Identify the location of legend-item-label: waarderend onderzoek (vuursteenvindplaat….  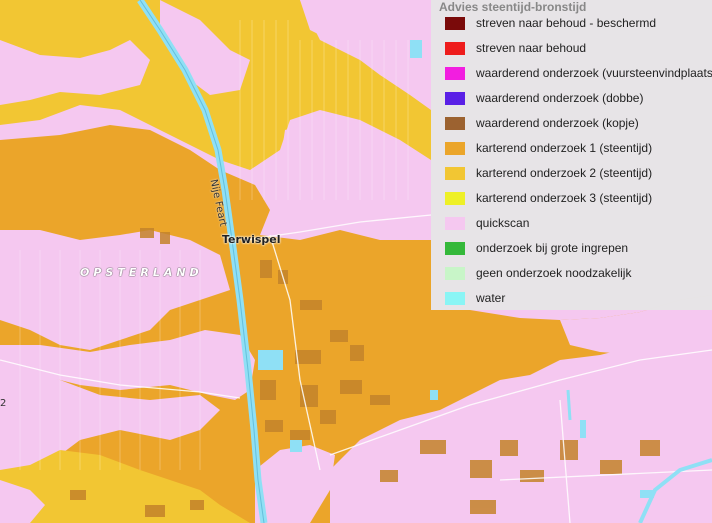
(594, 73).